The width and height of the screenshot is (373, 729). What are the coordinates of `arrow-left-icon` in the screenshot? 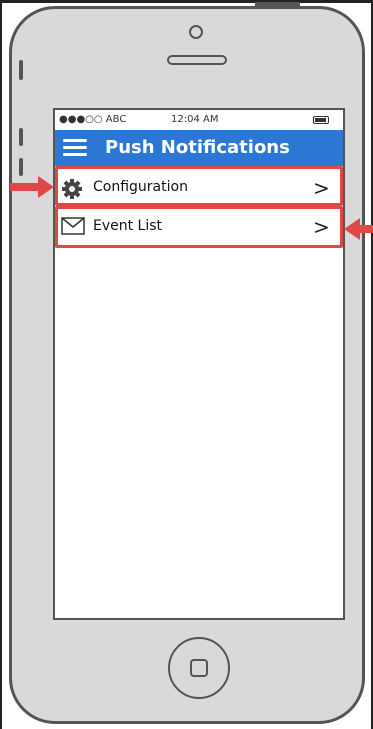 It's located at (358, 229).